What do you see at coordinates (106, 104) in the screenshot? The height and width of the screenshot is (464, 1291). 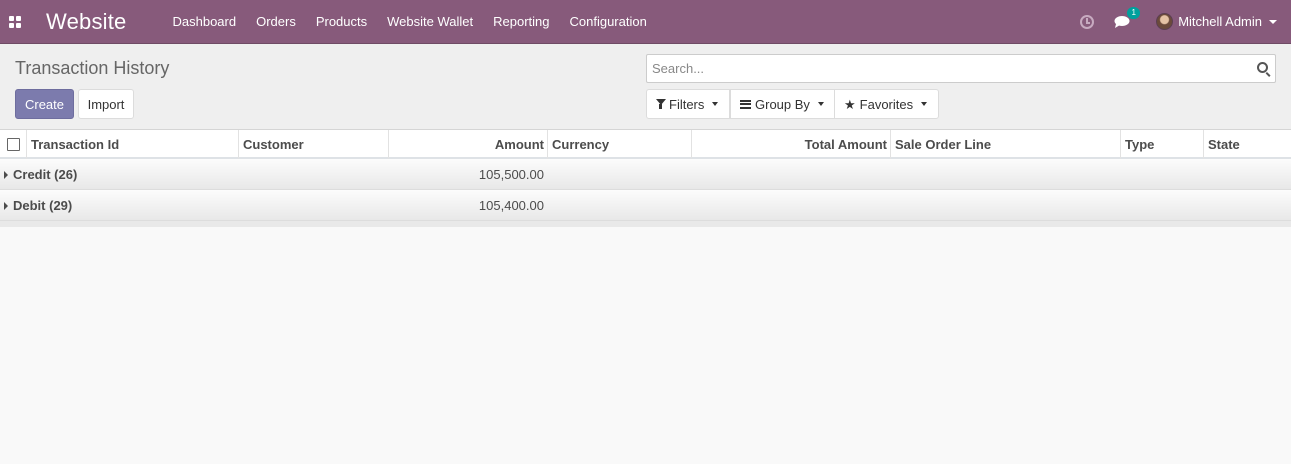 I see `import-button: Import` at bounding box center [106, 104].